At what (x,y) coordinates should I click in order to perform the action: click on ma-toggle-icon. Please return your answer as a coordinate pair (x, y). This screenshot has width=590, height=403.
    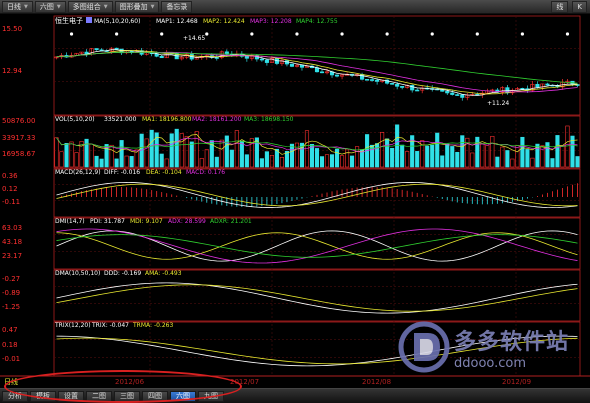
    Looking at the image, I should click on (89, 20).